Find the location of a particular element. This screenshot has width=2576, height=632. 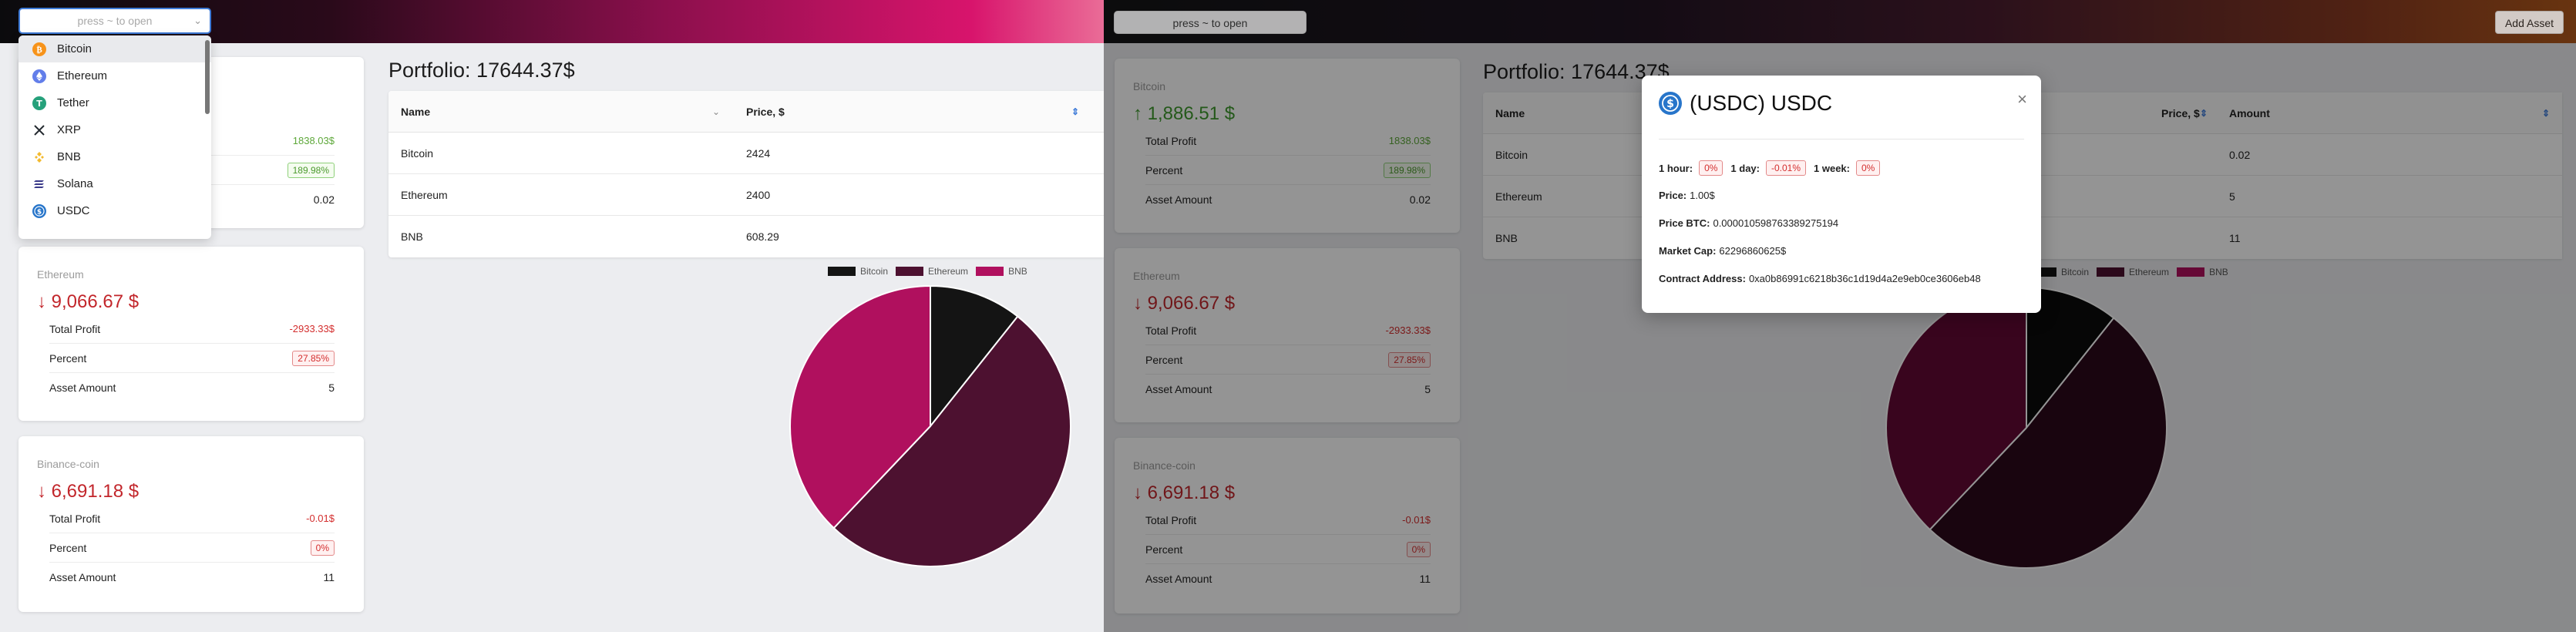

card-row-amount: Asset Amount 5 is located at coordinates (192, 387).